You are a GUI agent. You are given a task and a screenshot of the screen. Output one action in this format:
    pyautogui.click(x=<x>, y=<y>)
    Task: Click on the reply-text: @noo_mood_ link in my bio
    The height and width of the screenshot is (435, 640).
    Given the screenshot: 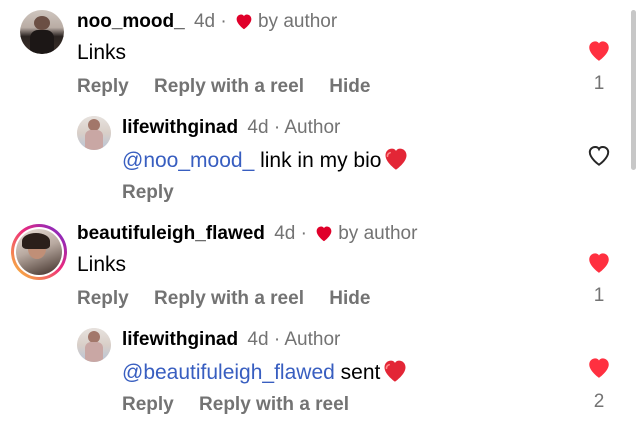 What is the action you would take?
    pyautogui.click(x=266, y=162)
    